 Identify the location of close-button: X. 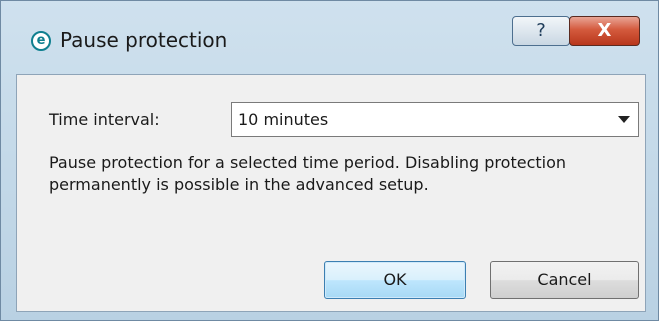
(604, 31).